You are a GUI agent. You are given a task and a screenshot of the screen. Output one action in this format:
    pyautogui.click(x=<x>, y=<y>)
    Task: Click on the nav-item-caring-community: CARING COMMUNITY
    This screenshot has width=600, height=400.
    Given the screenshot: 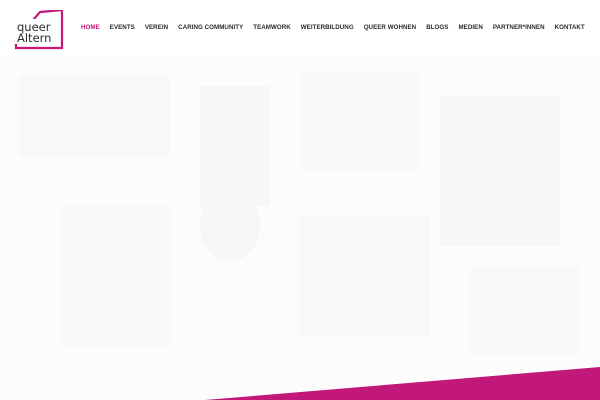 What is the action you would take?
    pyautogui.click(x=210, y=27)
    